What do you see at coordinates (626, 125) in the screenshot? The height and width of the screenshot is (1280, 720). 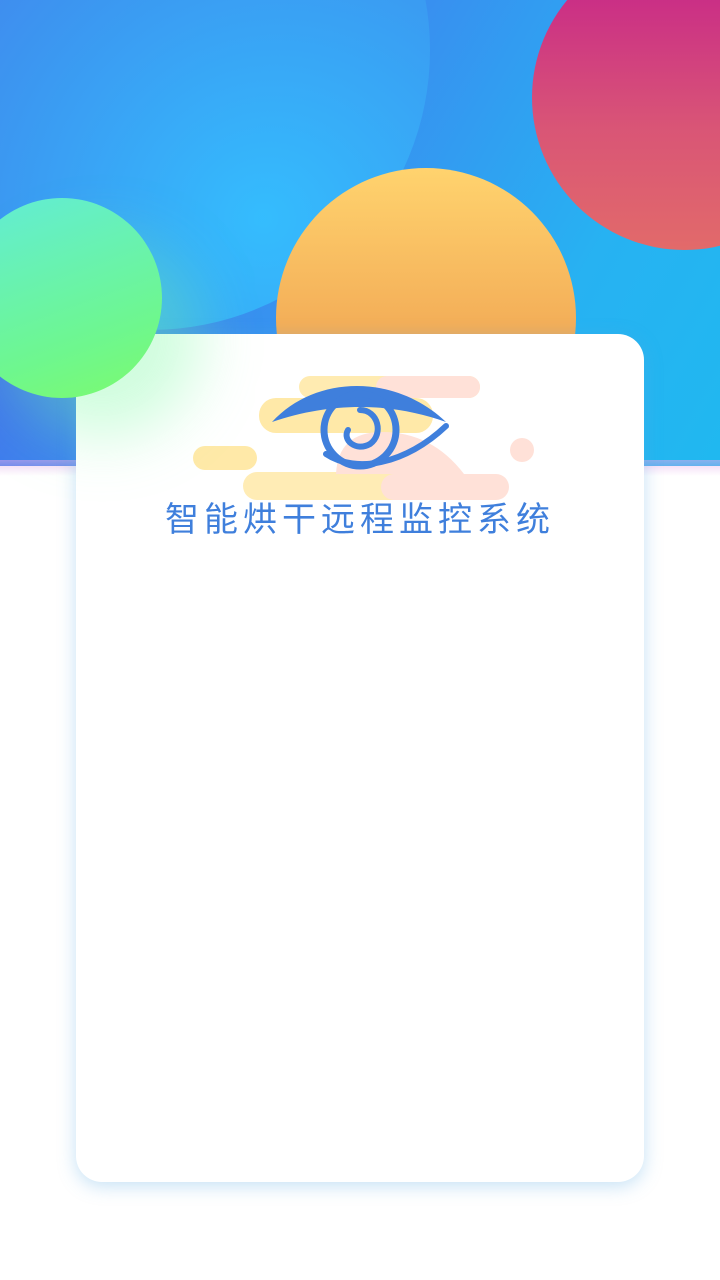 I see `decorative-circle-magenta` at bounding box center [626, 125].